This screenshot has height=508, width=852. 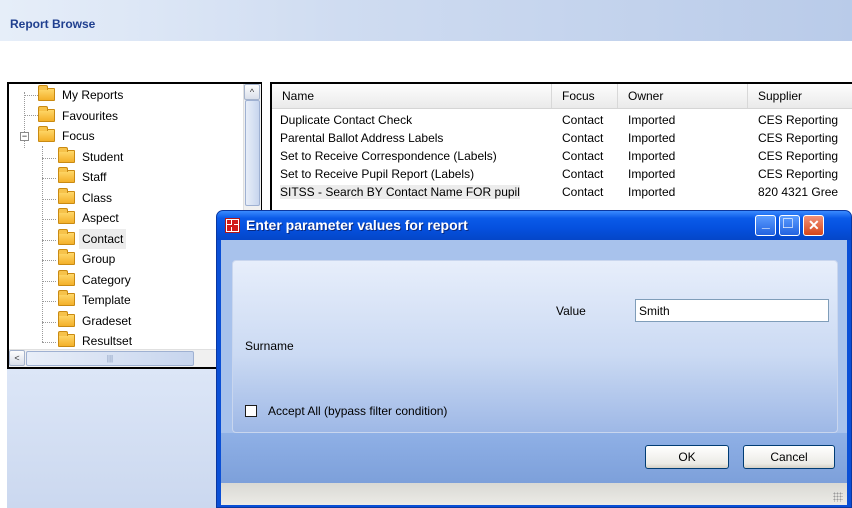 I want to click on scroll-up-button: ^, so click(x=252, y=92).